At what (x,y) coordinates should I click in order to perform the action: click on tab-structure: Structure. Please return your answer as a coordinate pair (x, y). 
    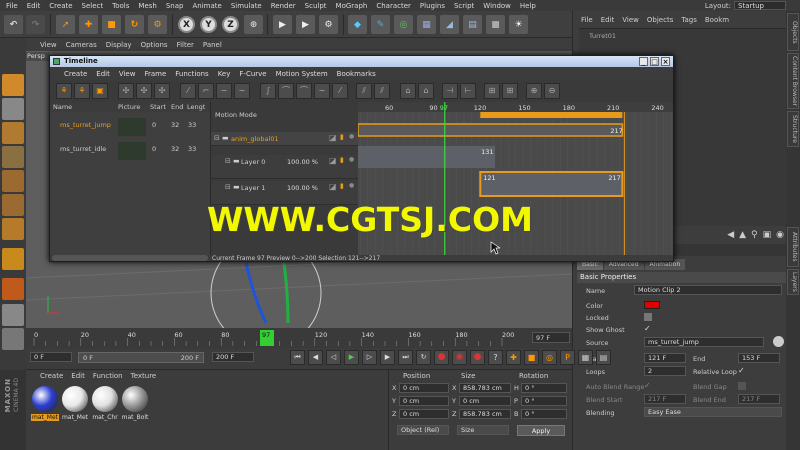
    Looking at the image, I should click on (793, 129).